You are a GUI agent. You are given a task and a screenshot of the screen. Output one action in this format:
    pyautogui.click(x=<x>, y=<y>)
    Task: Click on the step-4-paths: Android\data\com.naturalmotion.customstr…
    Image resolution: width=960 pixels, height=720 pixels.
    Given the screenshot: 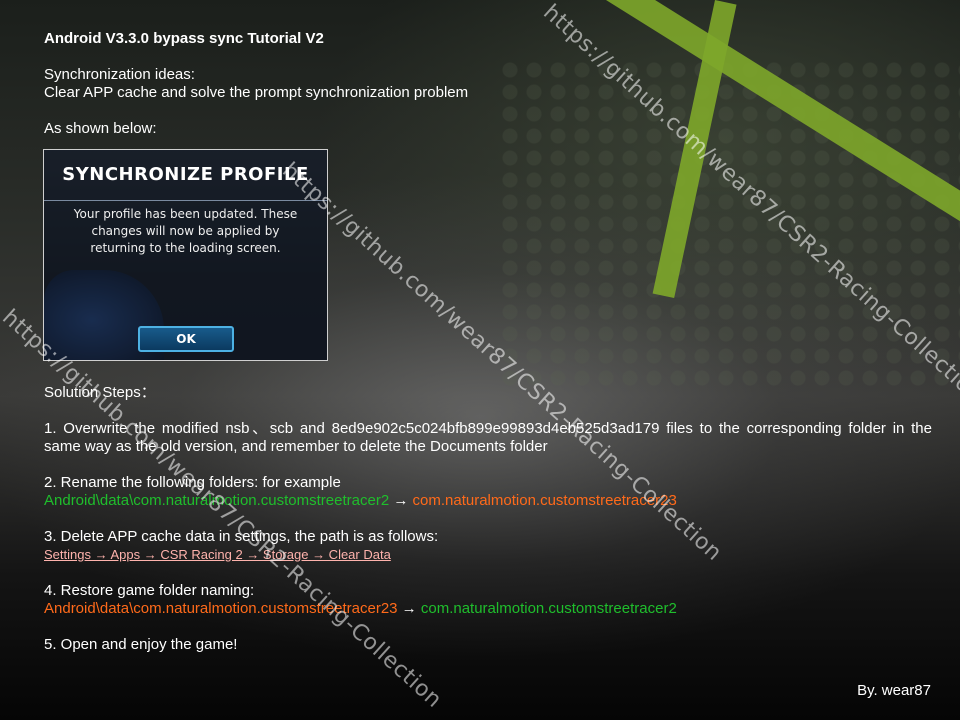 What is the action you would take?
    pyautogui.click(x=488, y=609)
    